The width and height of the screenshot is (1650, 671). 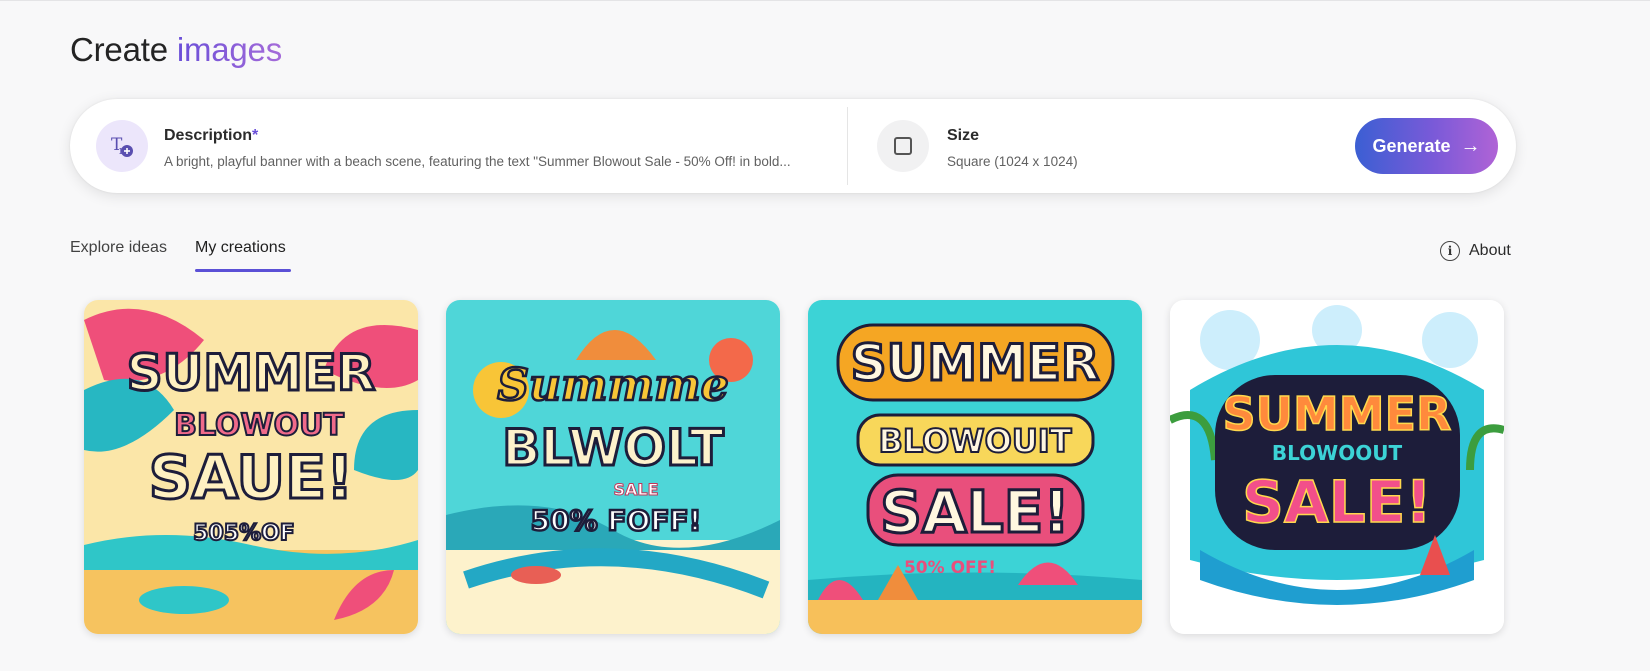 I want to click on creation-2-line4: 50% FOFF!, so click(x=616, y=520).